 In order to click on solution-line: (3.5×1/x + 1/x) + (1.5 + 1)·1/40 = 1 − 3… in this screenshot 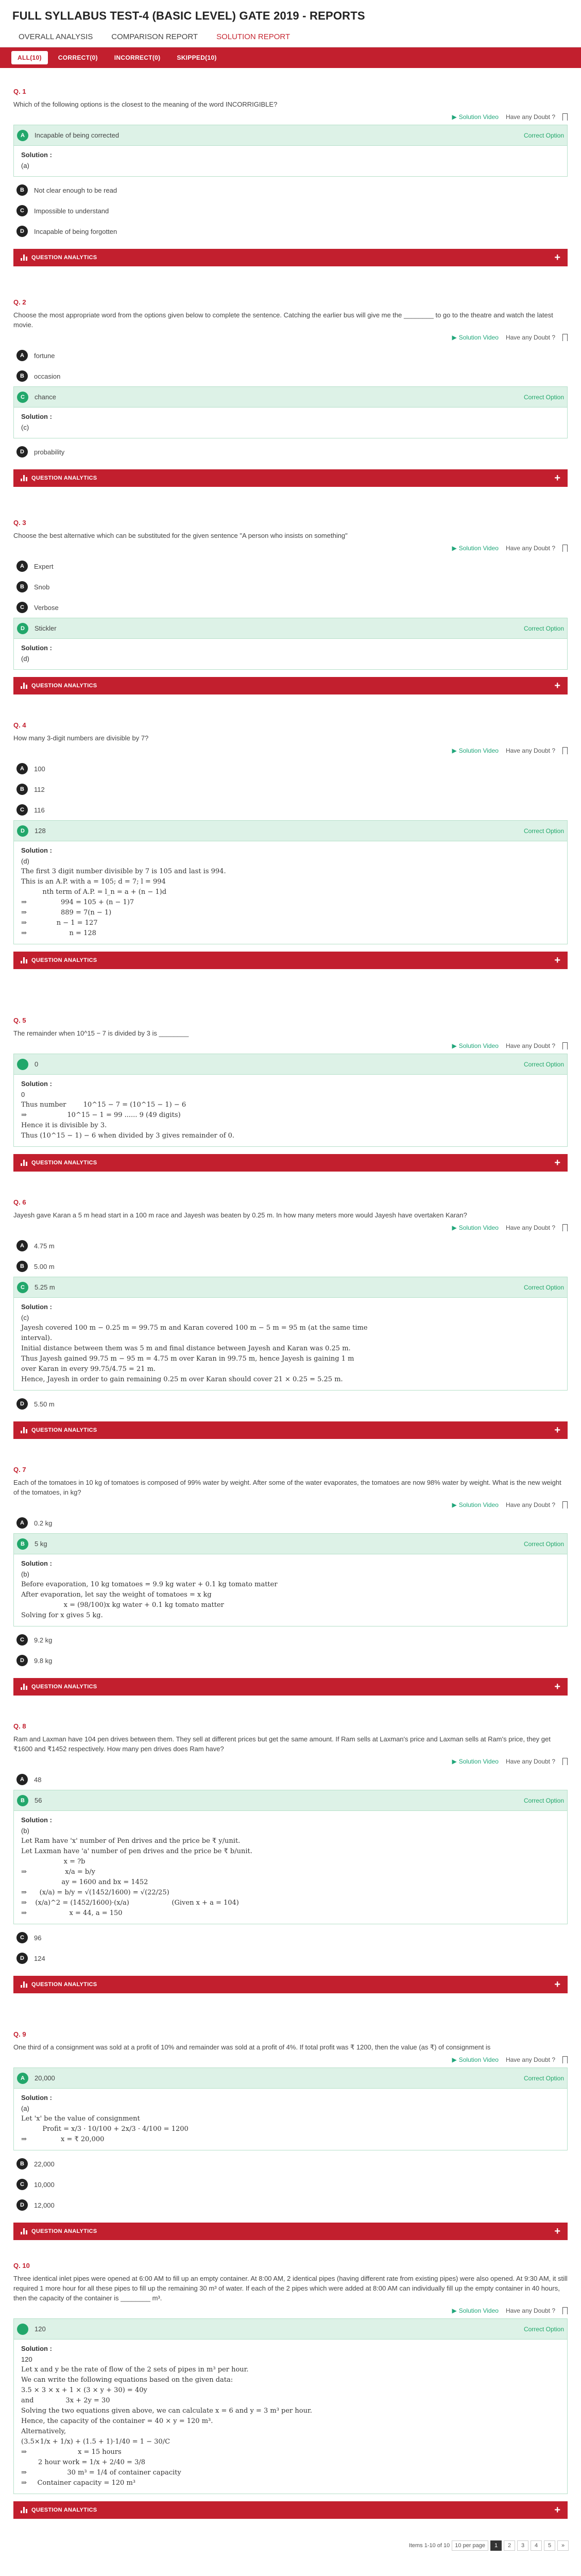, I will do `click(95, 2442)`.